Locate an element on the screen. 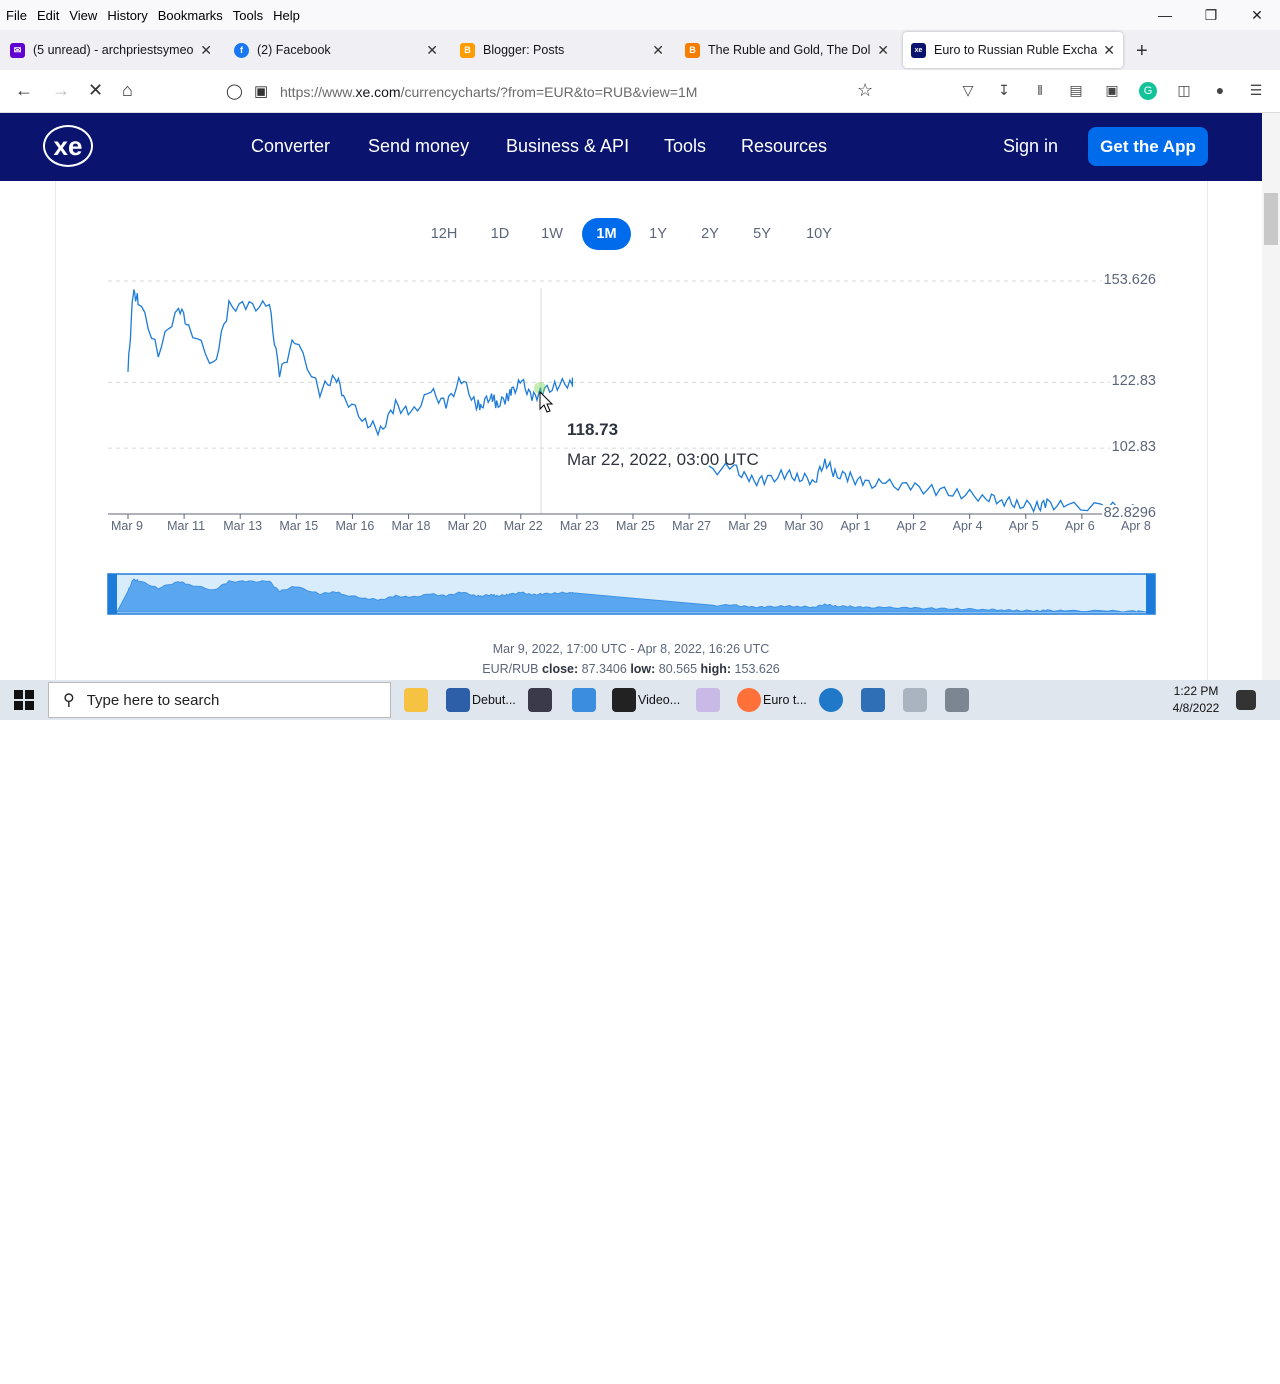 The image size is (1280, 1384). new-tab-icon: + is located at coordinates (1142, 51).